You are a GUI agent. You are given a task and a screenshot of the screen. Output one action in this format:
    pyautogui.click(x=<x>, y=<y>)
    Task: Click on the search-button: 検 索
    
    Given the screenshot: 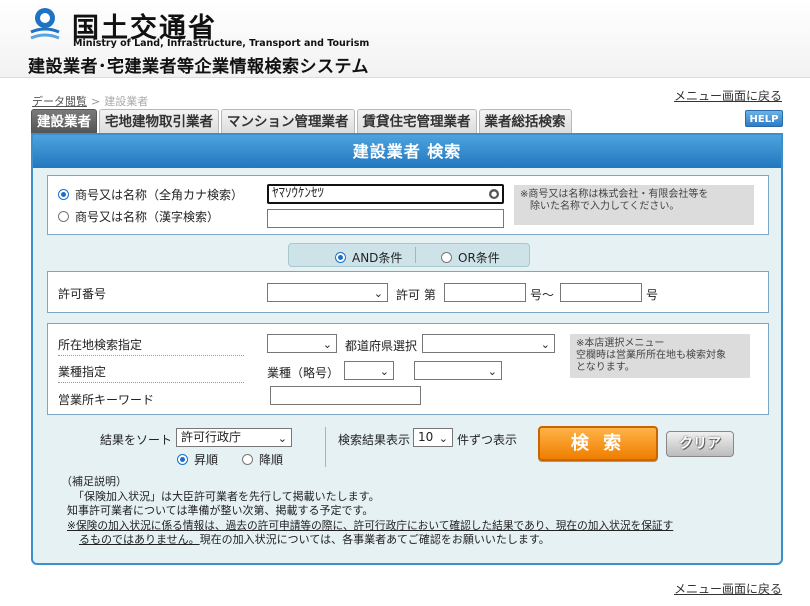 What is the action you would take?
    pyautogui.click(x=598, y=443)
    